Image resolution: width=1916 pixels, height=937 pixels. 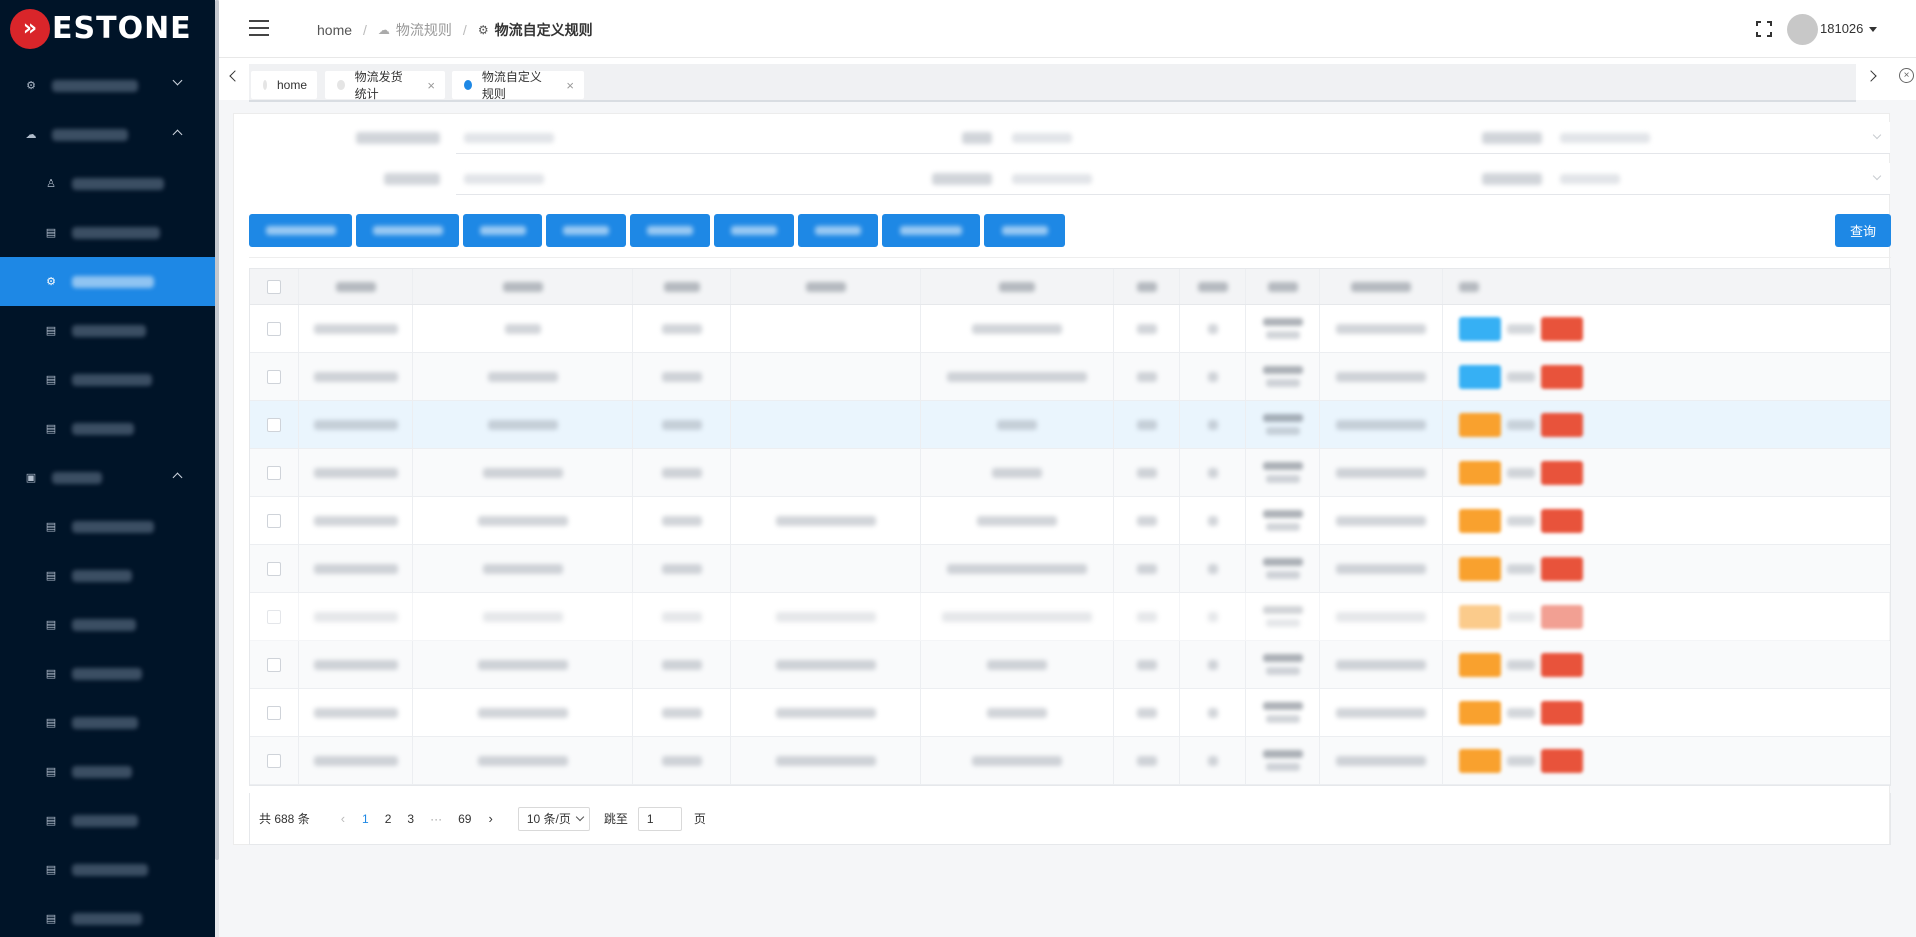 I want to click on tab-custom-rules: 物流自定义规则 ×, so click(x=518, y=85).